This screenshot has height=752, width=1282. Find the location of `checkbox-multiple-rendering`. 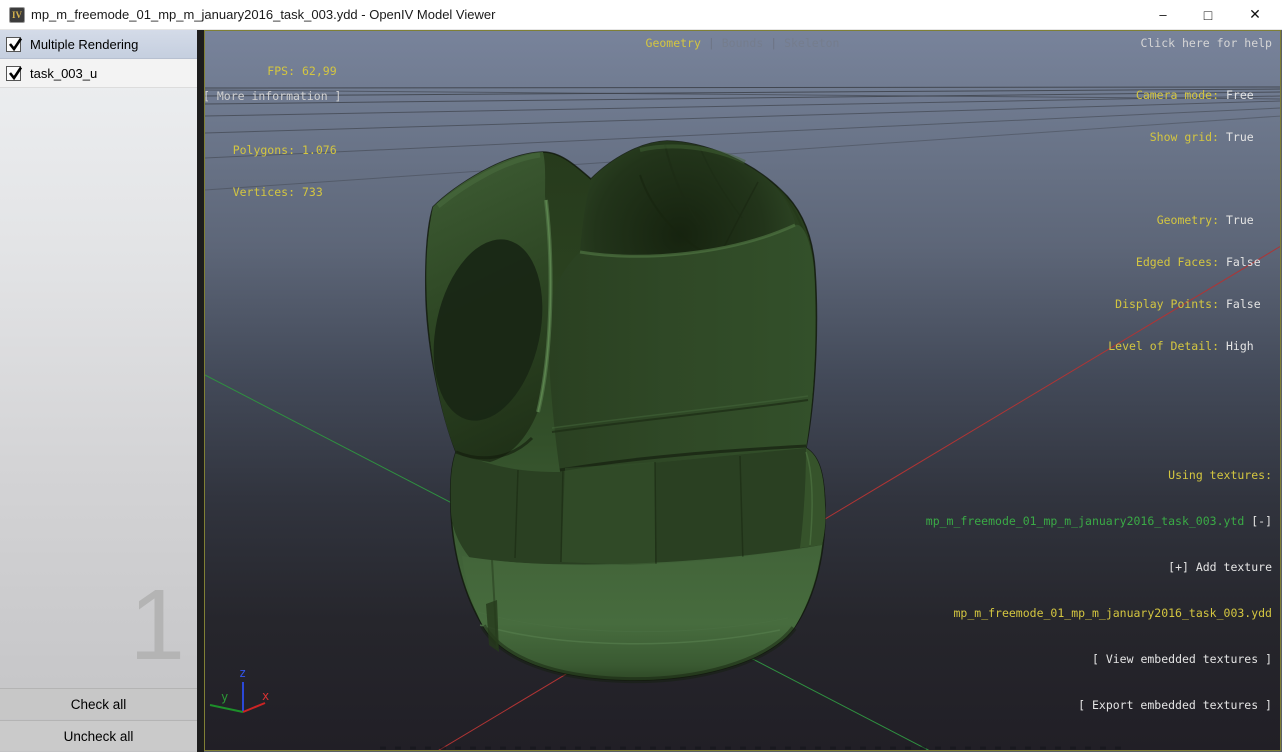

checkbox-multiple-rendering is located at coordinates (14, 44).